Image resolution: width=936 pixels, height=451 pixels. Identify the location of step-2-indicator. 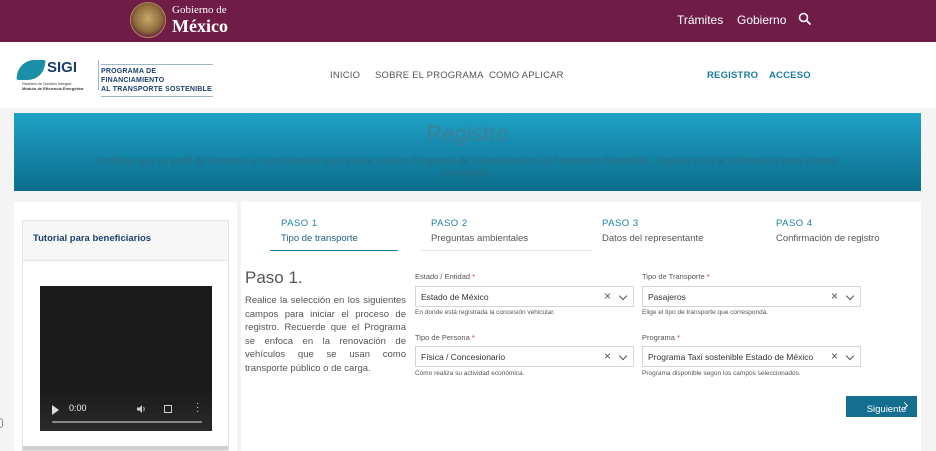
(506, 250).